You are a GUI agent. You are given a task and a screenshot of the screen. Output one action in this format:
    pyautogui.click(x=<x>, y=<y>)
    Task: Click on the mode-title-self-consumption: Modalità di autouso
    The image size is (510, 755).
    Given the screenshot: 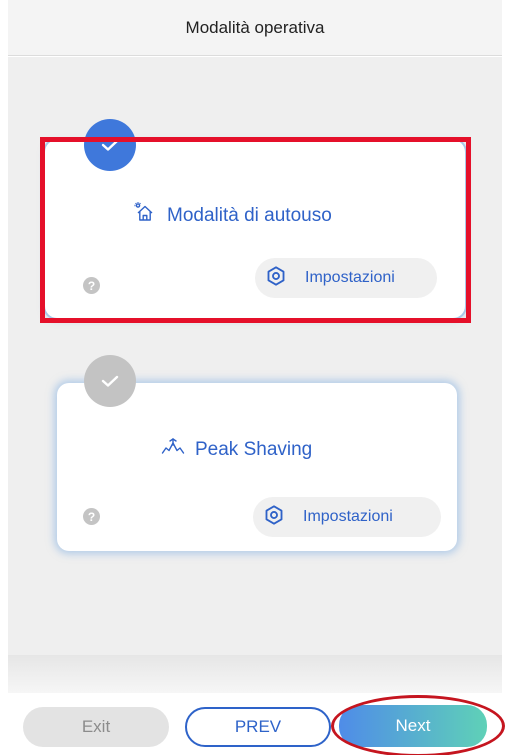 What is the action you would take?
    pyautogui.click(x=232, y=216)
    